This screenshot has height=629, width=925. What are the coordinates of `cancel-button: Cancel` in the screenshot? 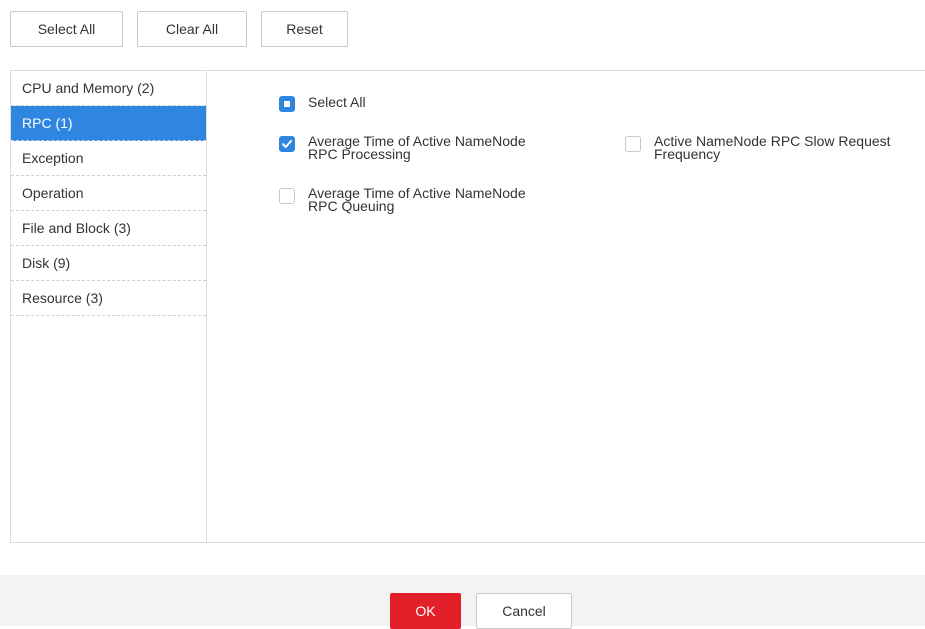 It's located at (524, 611).